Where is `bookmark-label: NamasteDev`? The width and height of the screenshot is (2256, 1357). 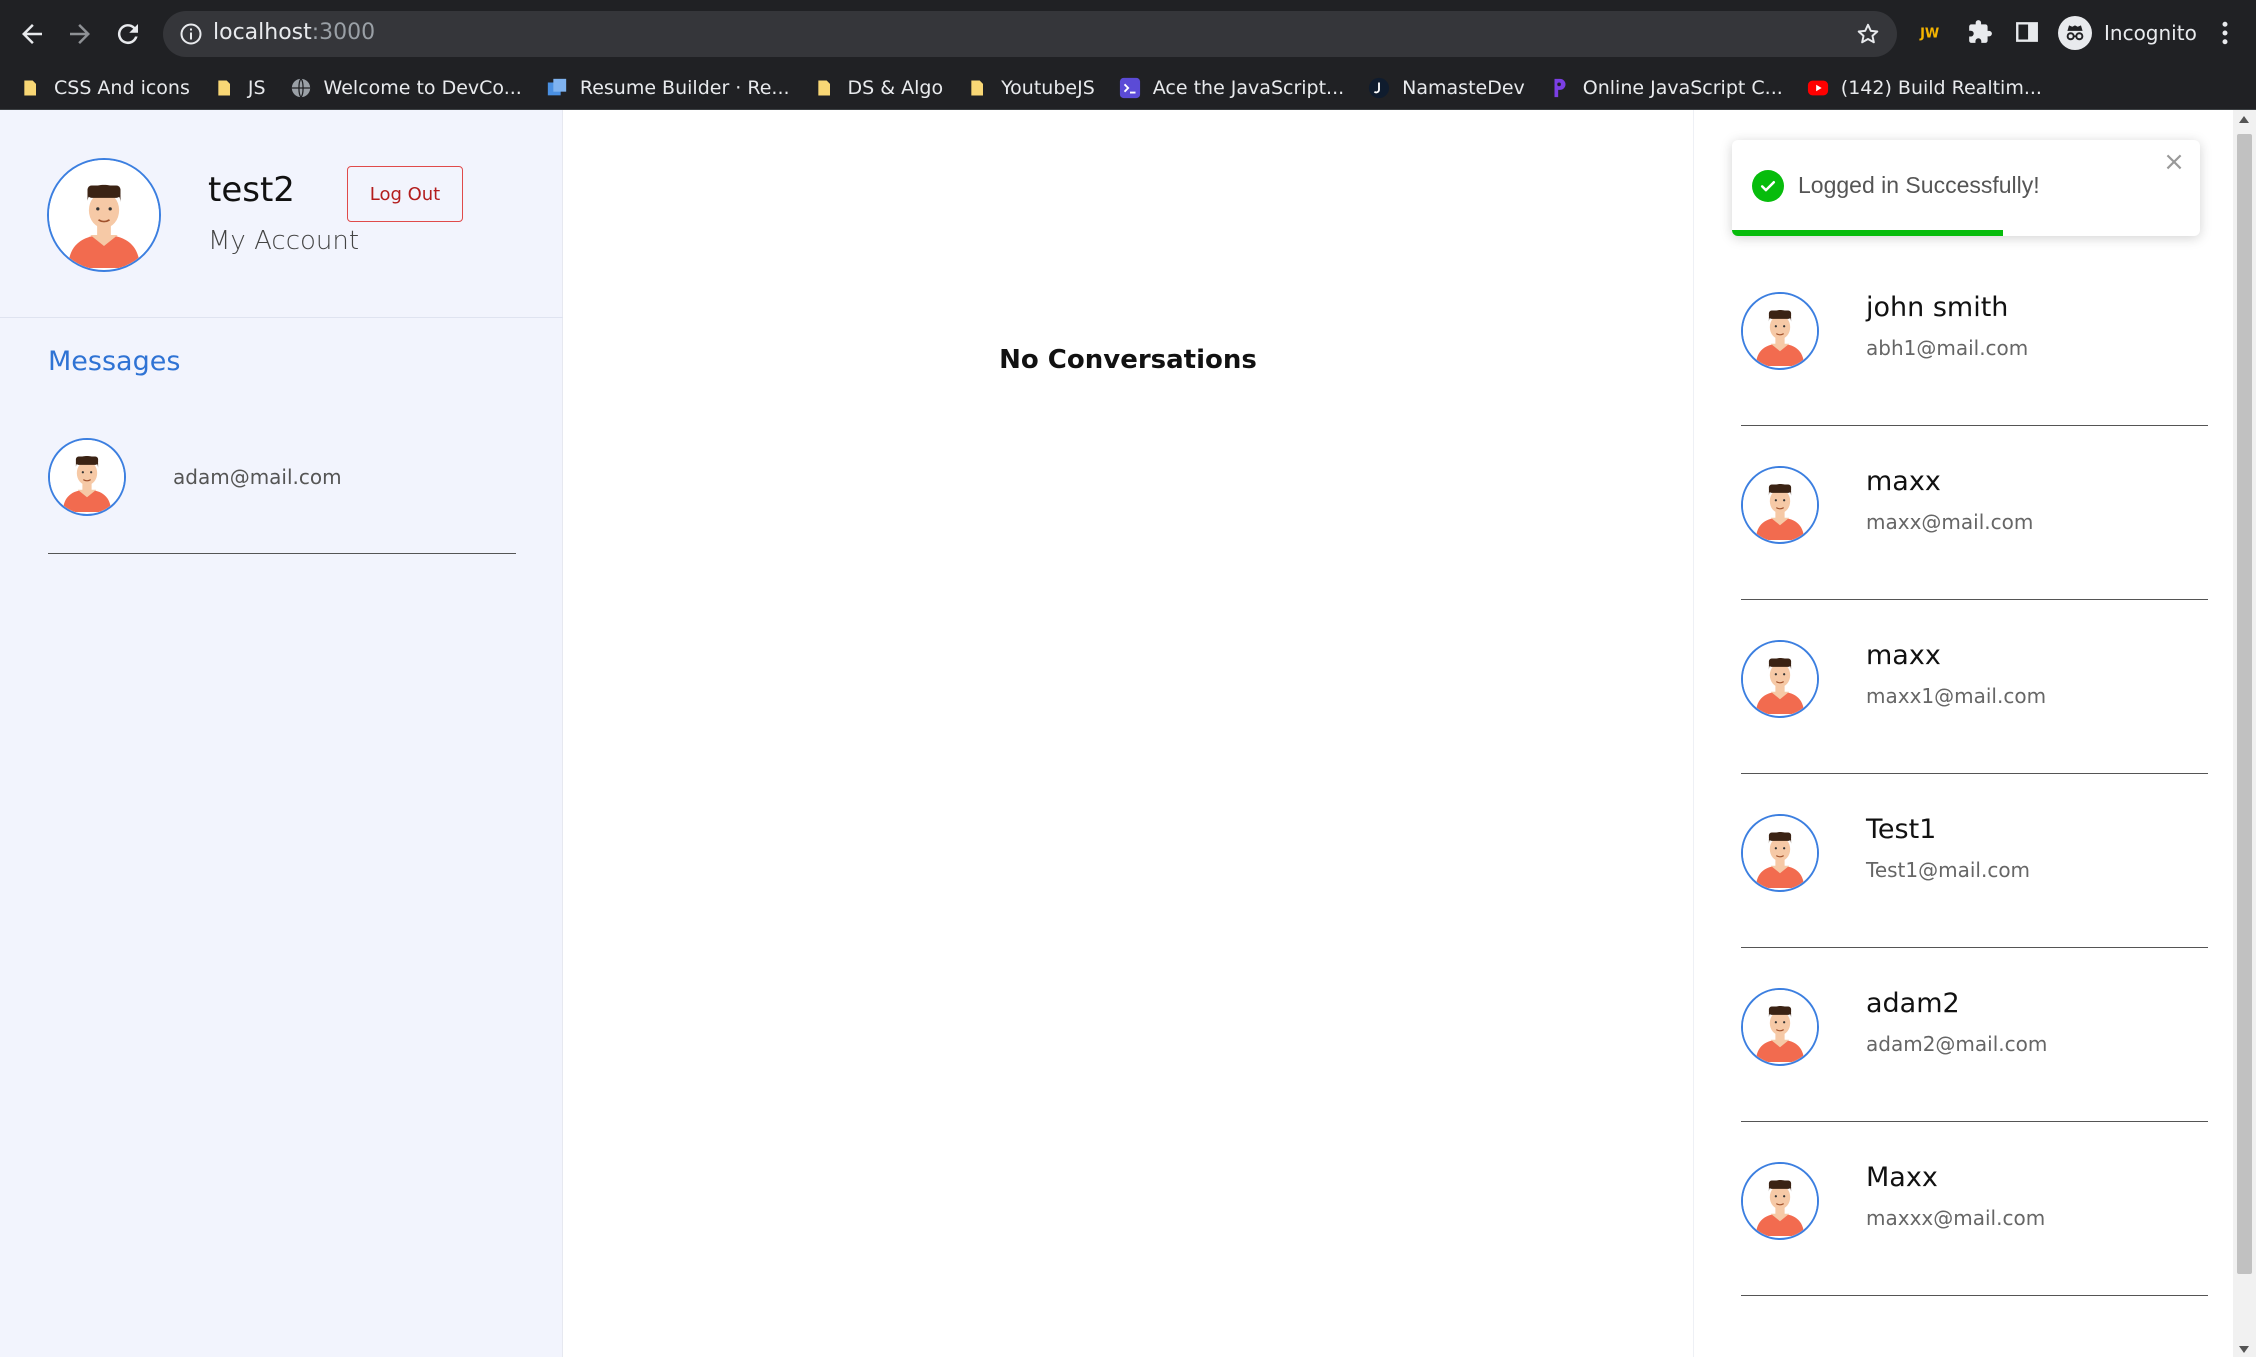 bookmark-label: NamasteDev is located at coordinates (1463, 87).